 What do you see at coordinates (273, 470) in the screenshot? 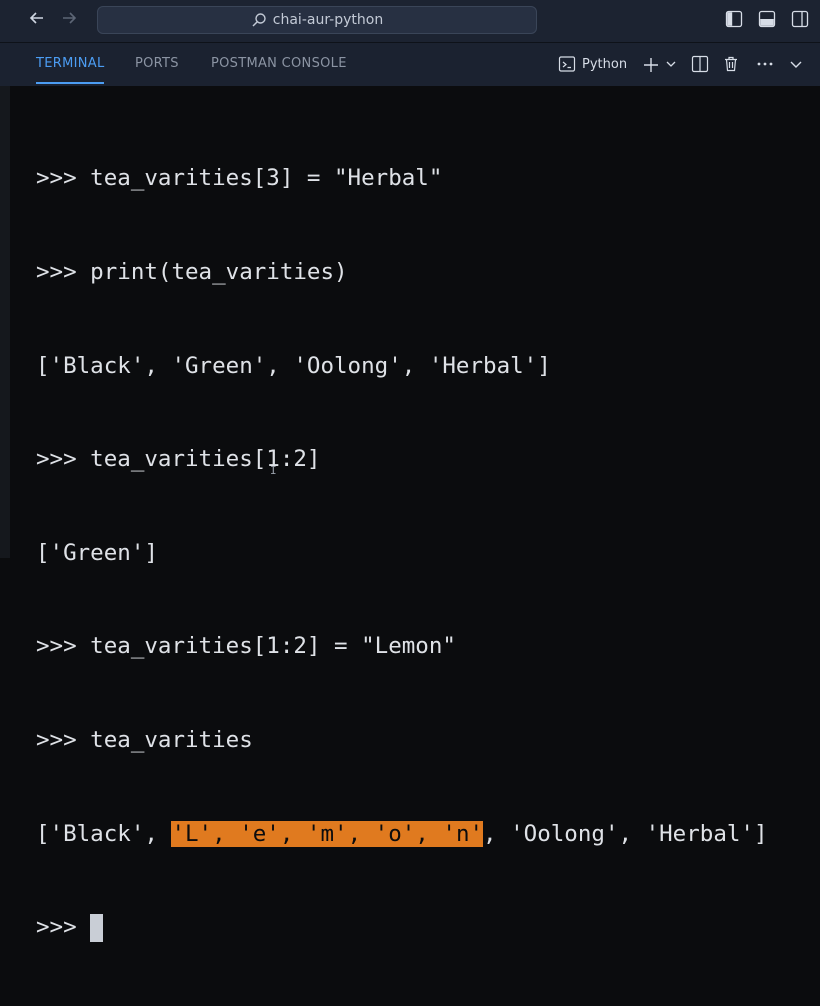
I see `mouse-ibeam-icon: I` at bounding box center [273, 470].